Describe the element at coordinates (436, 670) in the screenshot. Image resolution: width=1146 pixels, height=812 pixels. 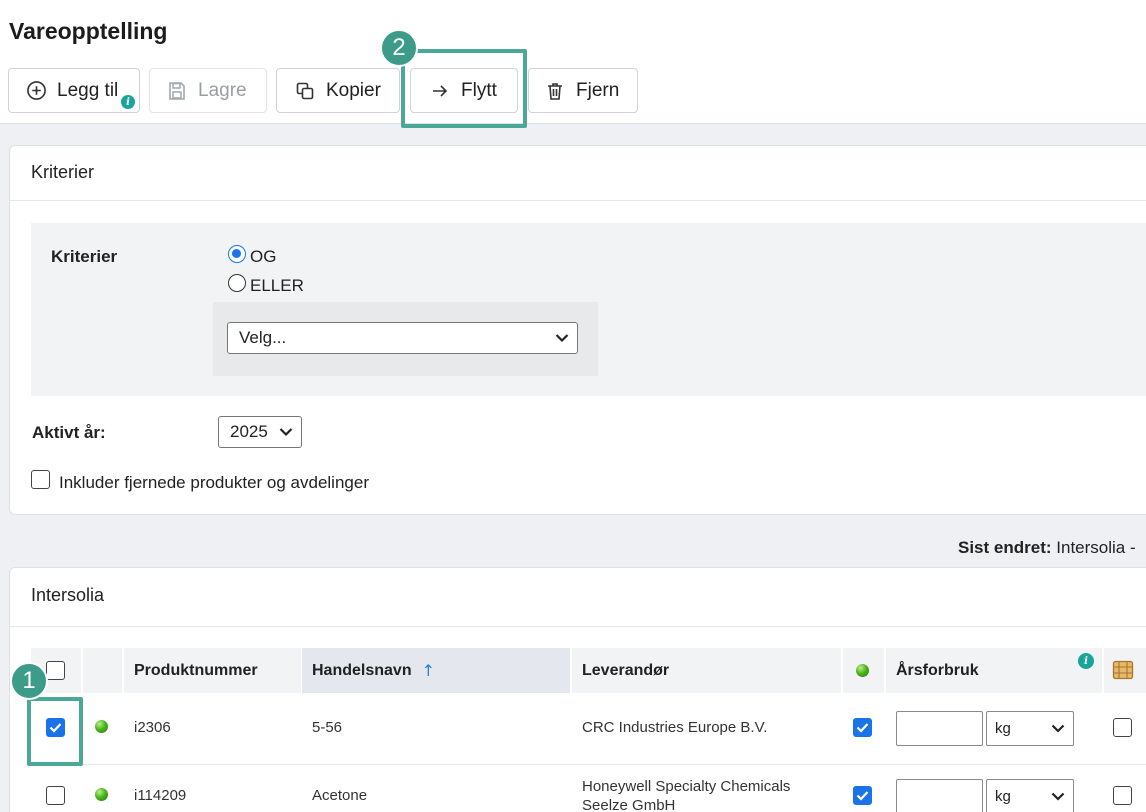
I see `column-header-trade-name: Handelsnavn ↑` at that location.